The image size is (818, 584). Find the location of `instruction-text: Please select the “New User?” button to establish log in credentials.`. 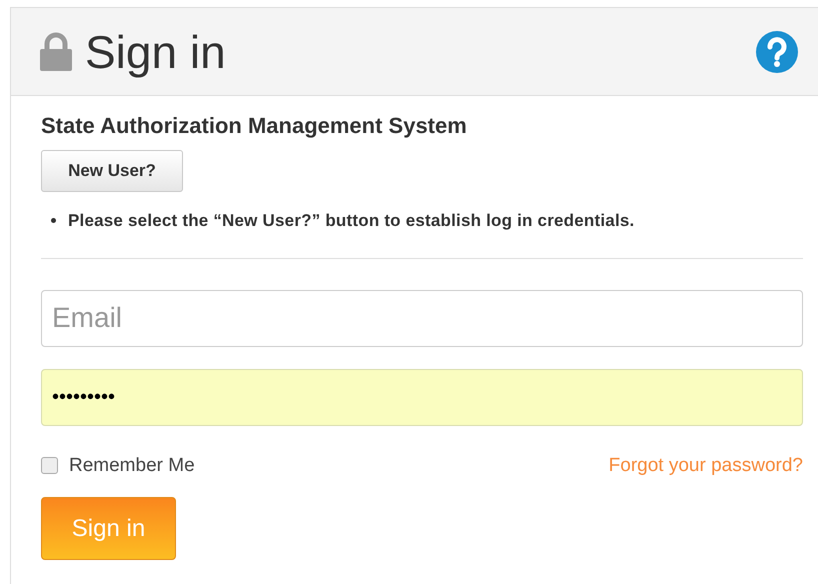

instruction-text: Please select the “New User?” button to establish log in credentials. is located at coordinates (351, 221).